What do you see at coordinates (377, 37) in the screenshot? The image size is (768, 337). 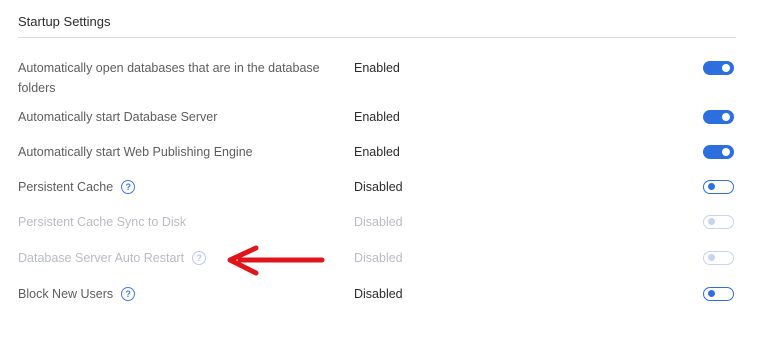 I see `divider` at bounding box center [377, 37].